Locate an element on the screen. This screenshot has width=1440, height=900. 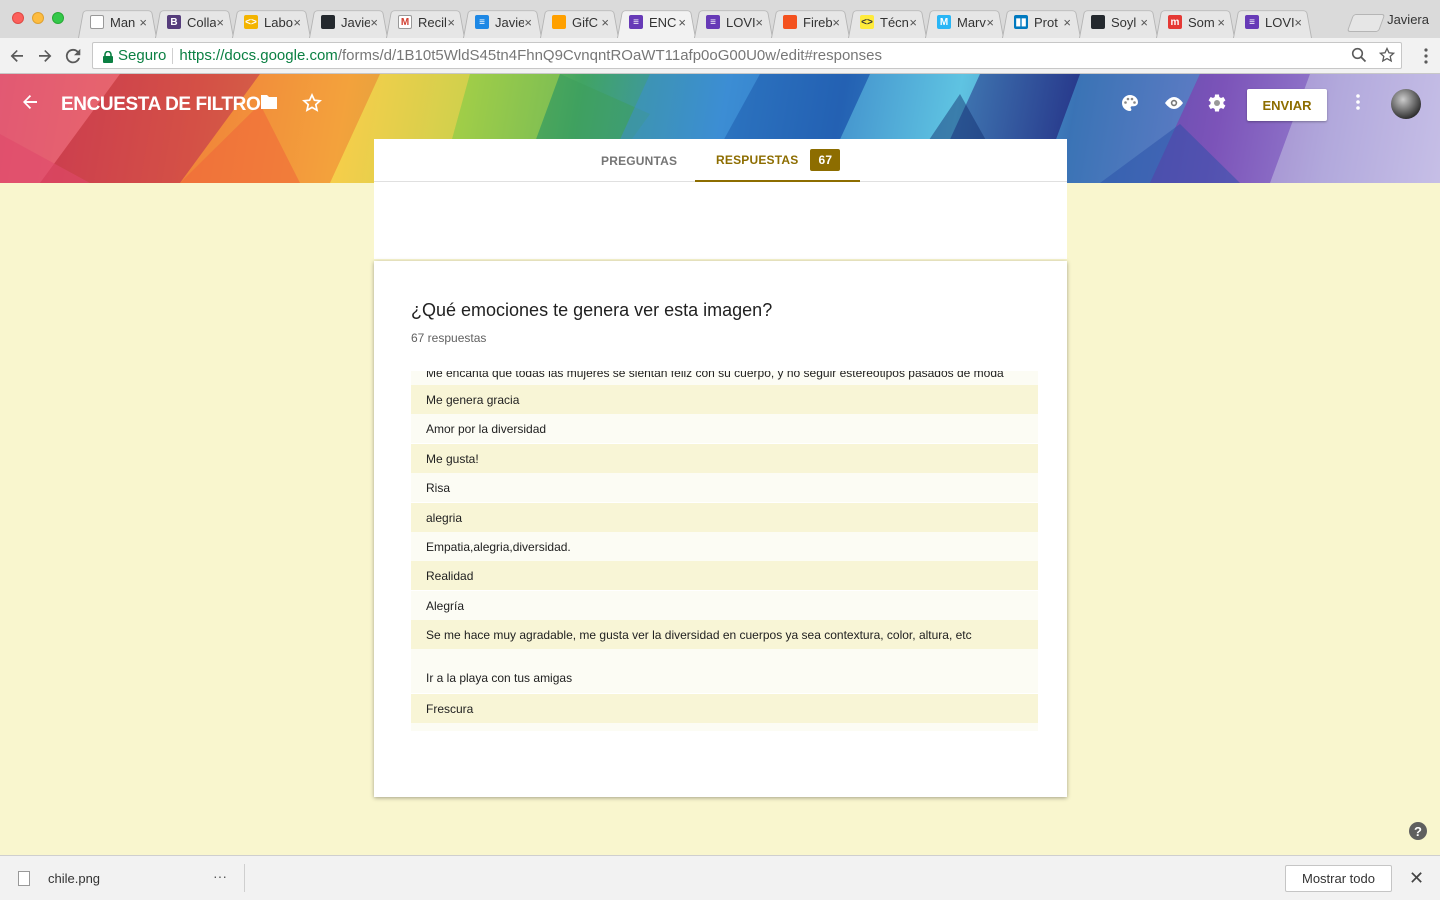
browser-tab: Soyl × is located at coordinates (1118, 22).